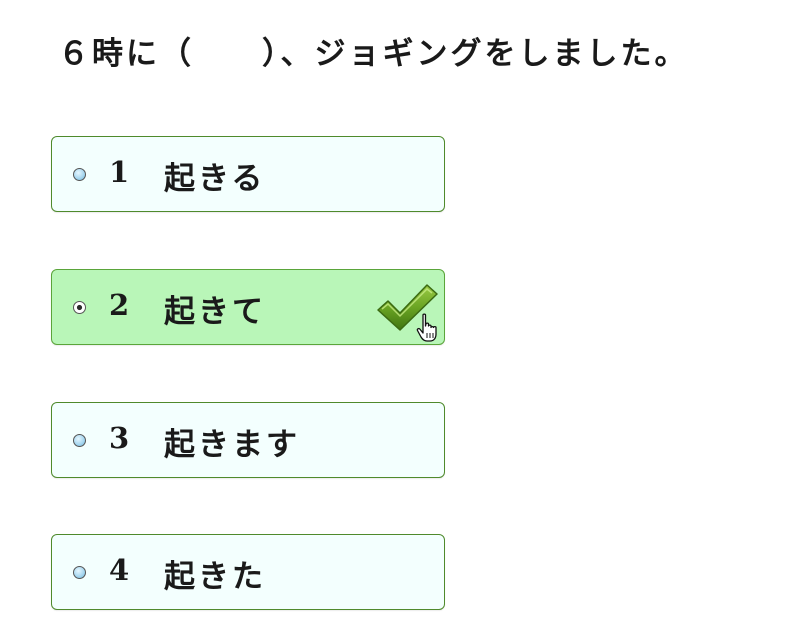 Image resolution: width=805 pixels, height=638 pixels. What do you see at coordinates (119, 305) in the screenshot?
I see `option-number: 2` at bounding box center [119, 305].